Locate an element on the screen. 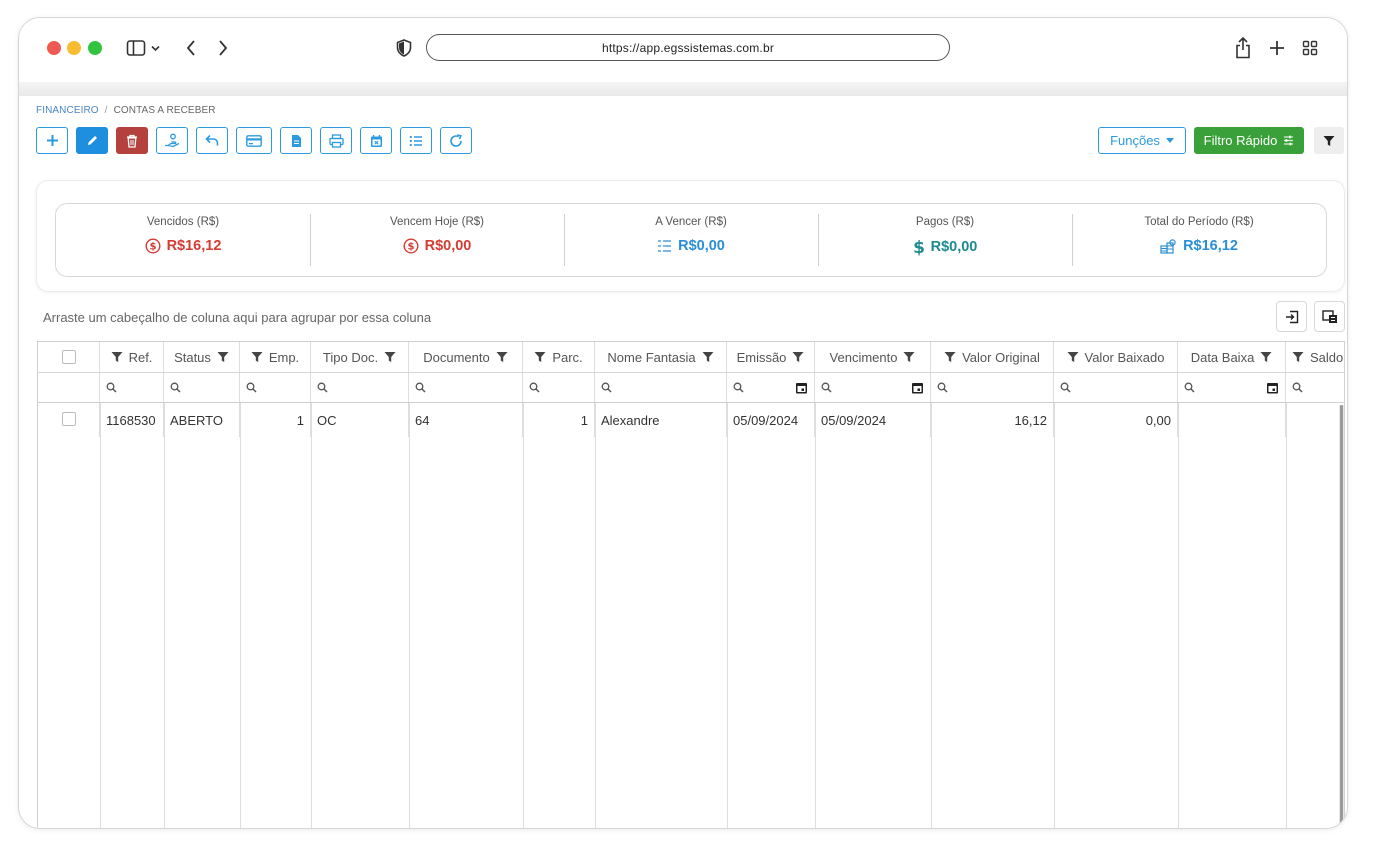 Image resolution: width=1374 pixels, height=855 pixels. row-checkbox is located at coordinates (68, 419).